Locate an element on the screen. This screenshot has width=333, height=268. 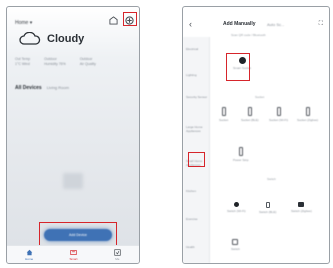
tab-add-manually: Add Manually is located at coordinates (239, 24).